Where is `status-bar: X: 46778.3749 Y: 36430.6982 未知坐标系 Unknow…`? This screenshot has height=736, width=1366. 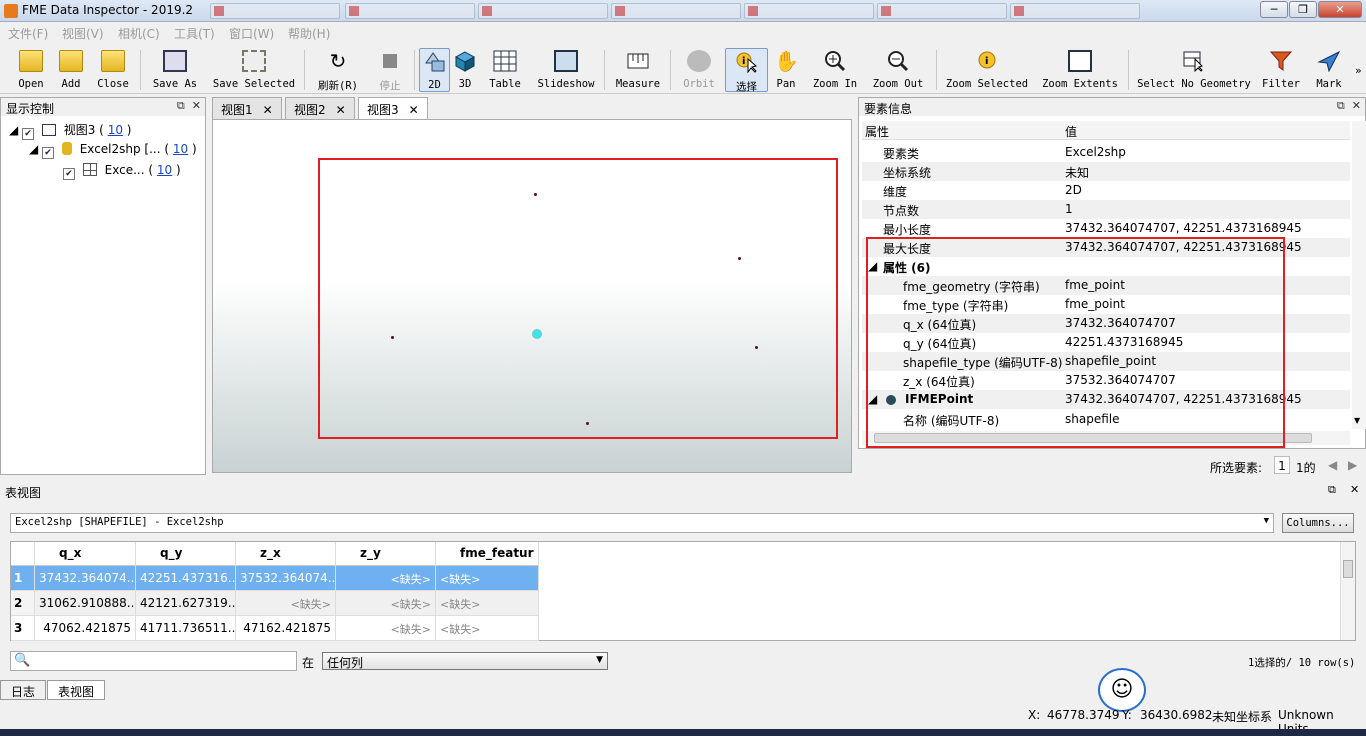 status-bar: X: 46778.3749 Y: 36430.6982 未知坐标系 Unknow… is located at coordinates (683, 719).